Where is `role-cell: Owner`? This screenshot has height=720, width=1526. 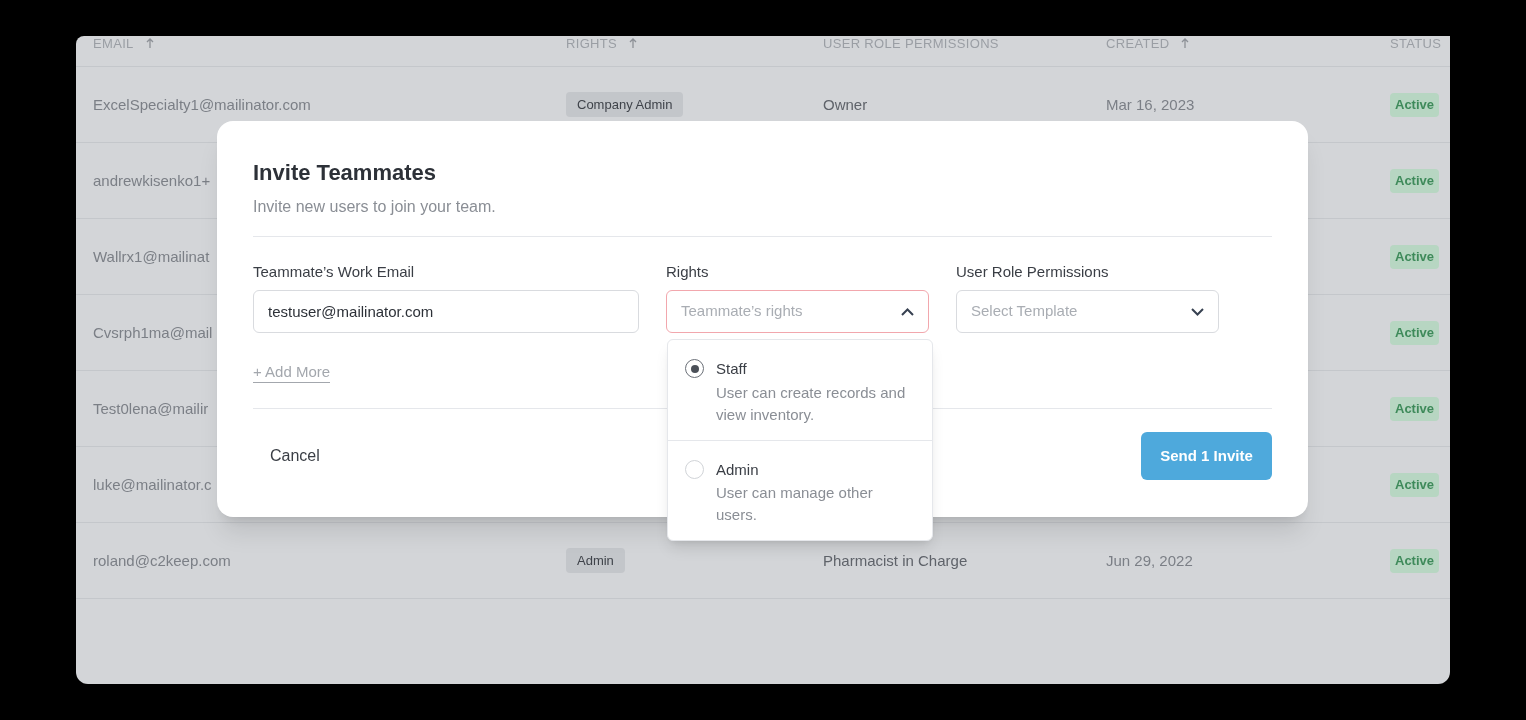
role-cell: Owner is located at coordinates (845, 104).